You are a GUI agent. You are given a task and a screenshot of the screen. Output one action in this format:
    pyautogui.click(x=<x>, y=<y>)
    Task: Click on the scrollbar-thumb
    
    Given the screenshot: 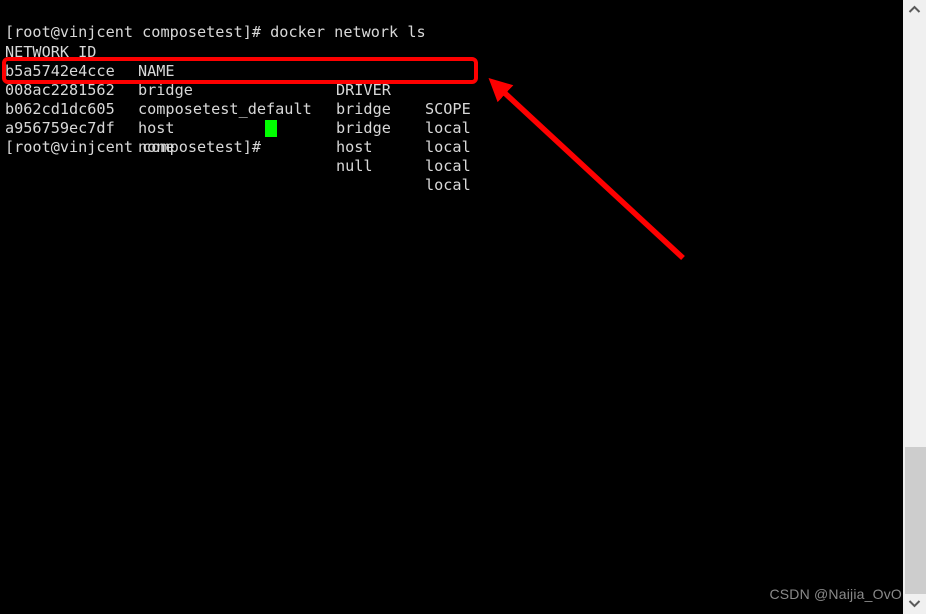 What is the action you would take?
    pyautogui.click(x=915, y=522)
    